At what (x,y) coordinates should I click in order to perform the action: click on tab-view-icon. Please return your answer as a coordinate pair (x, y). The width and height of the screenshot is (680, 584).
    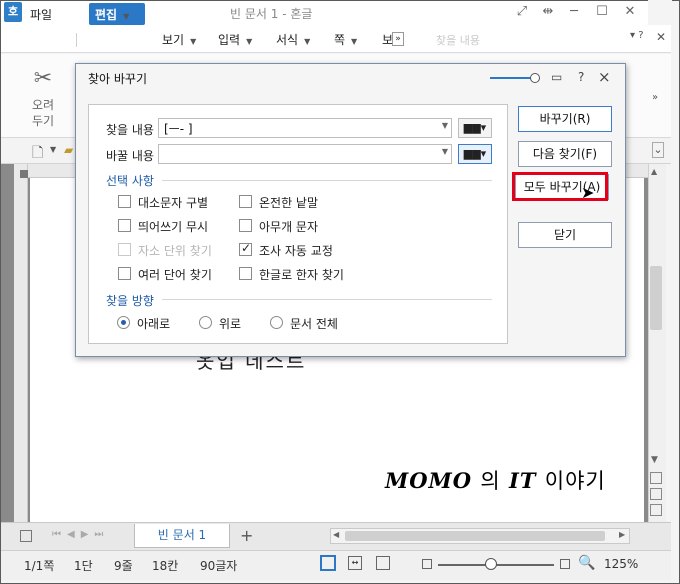
    Looking at the image, I should click on (26, 536).